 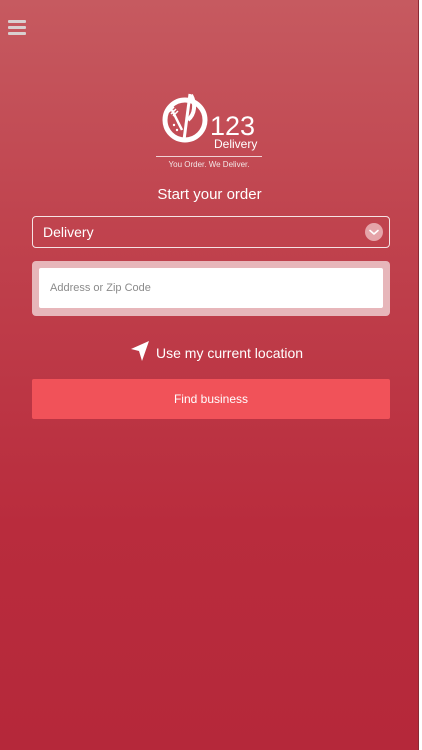 What do you see at coordinates (374, 232) in the screenshot?
I see `chevron-down-icon` at bounding box center [374, 232].